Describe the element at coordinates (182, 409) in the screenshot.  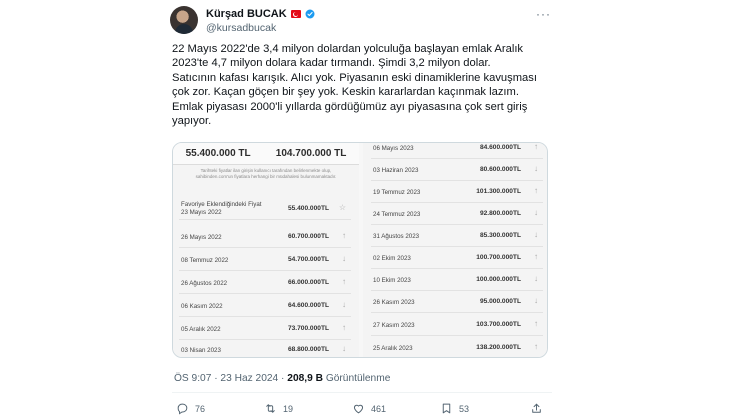
I see `reply-icon` at that location.